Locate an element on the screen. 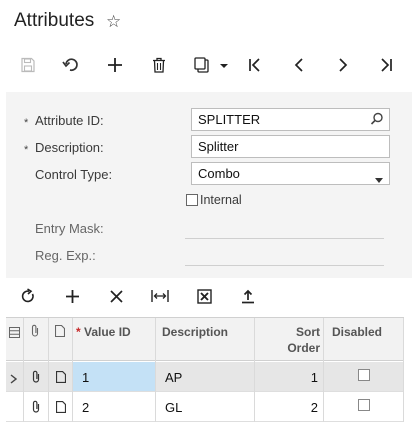 The image size is (412, 429). description-cell: GL is located at coordinates (173, 407).